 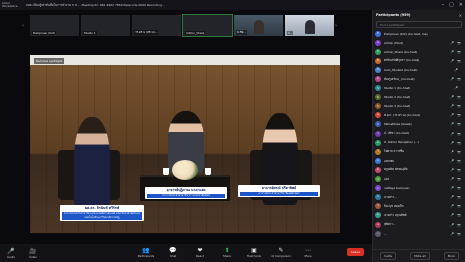 I want to click on participant-row: P Pumpruen (Kr2) (Co-host, me), so click(x=419, y=33).